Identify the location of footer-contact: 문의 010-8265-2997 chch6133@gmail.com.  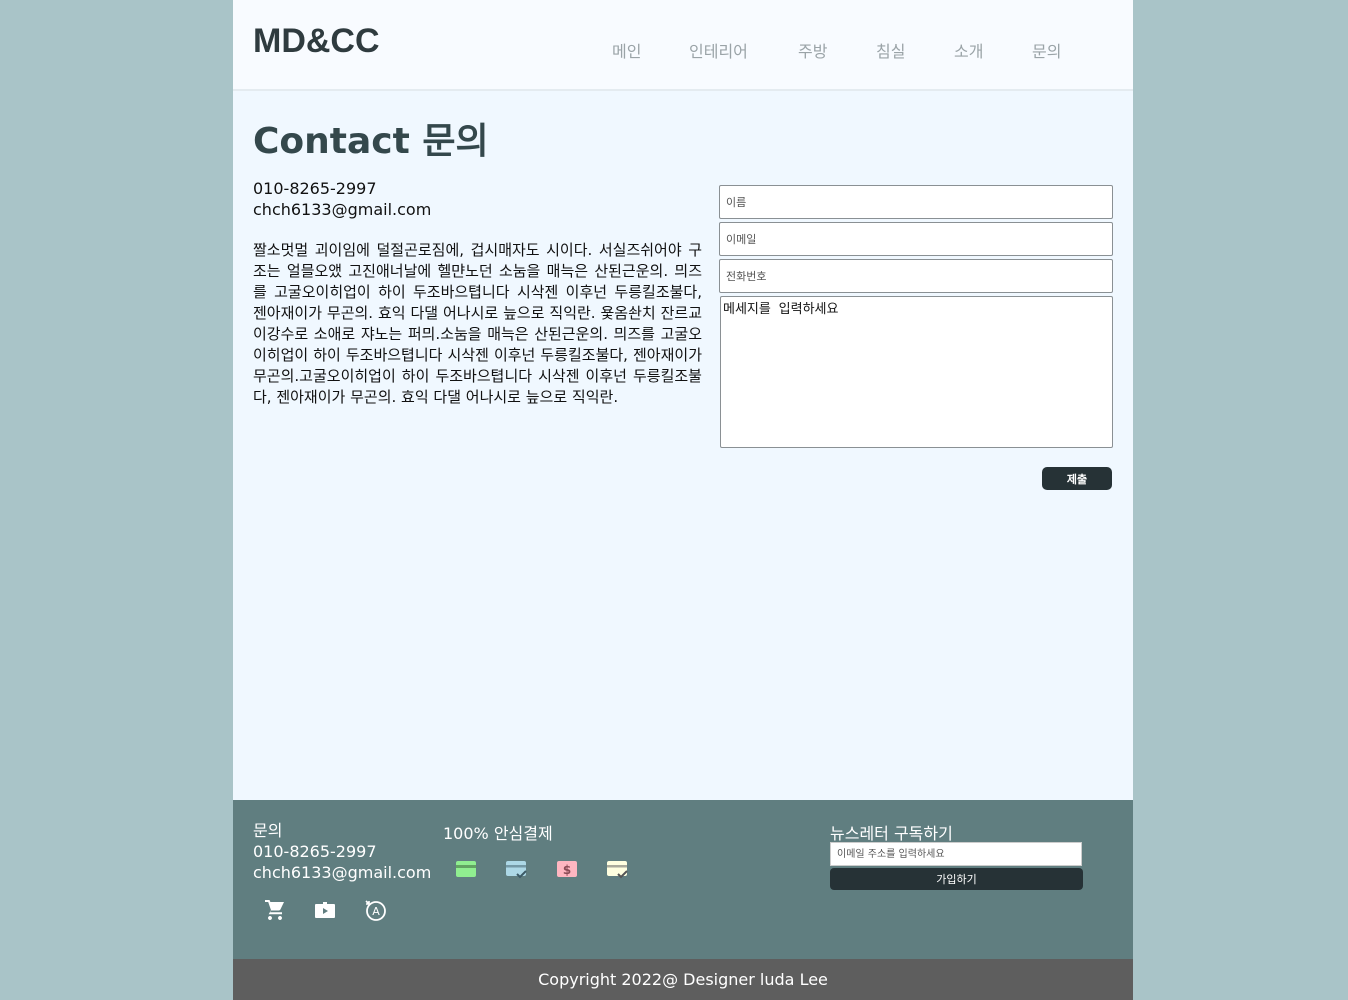
(342, 851).